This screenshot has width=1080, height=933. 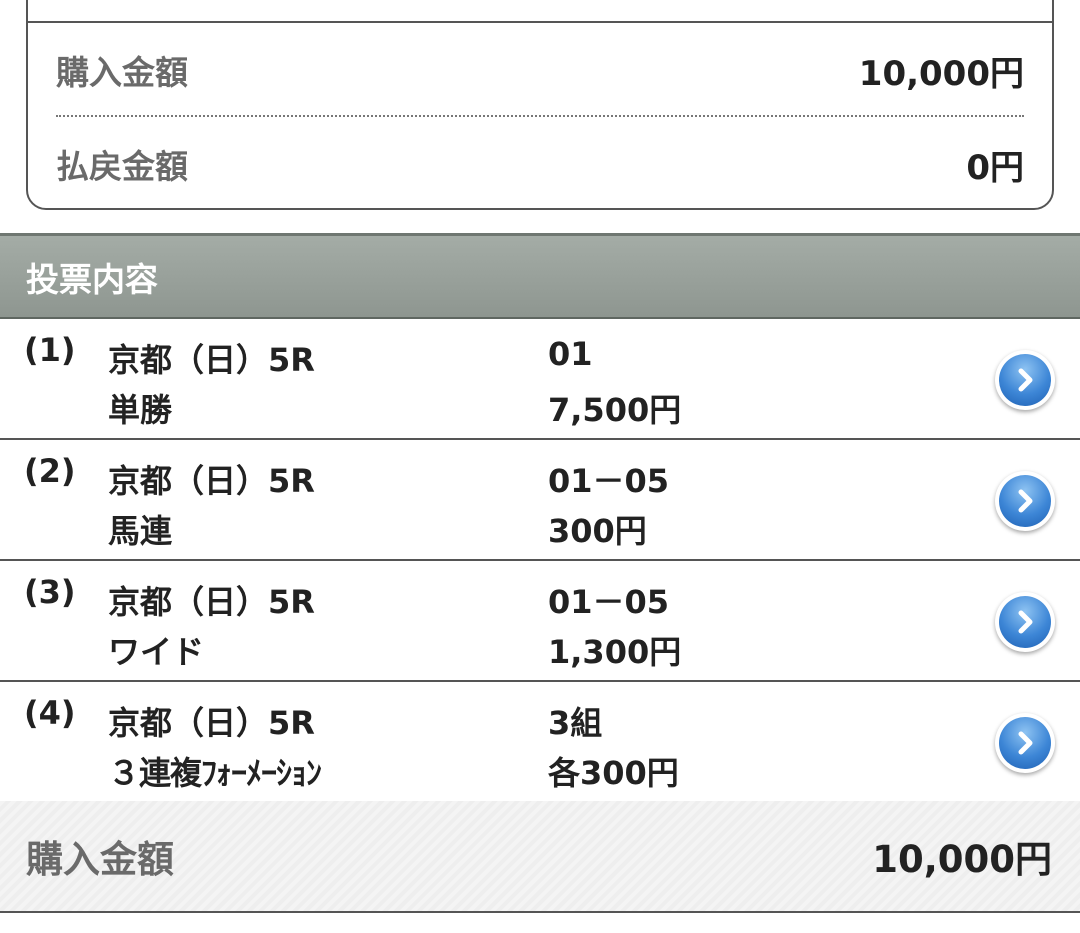 What do you see at coordinates (50, 592) in the screenshot?
I see `bet-index: (3)` at bounding box center [50, 592].